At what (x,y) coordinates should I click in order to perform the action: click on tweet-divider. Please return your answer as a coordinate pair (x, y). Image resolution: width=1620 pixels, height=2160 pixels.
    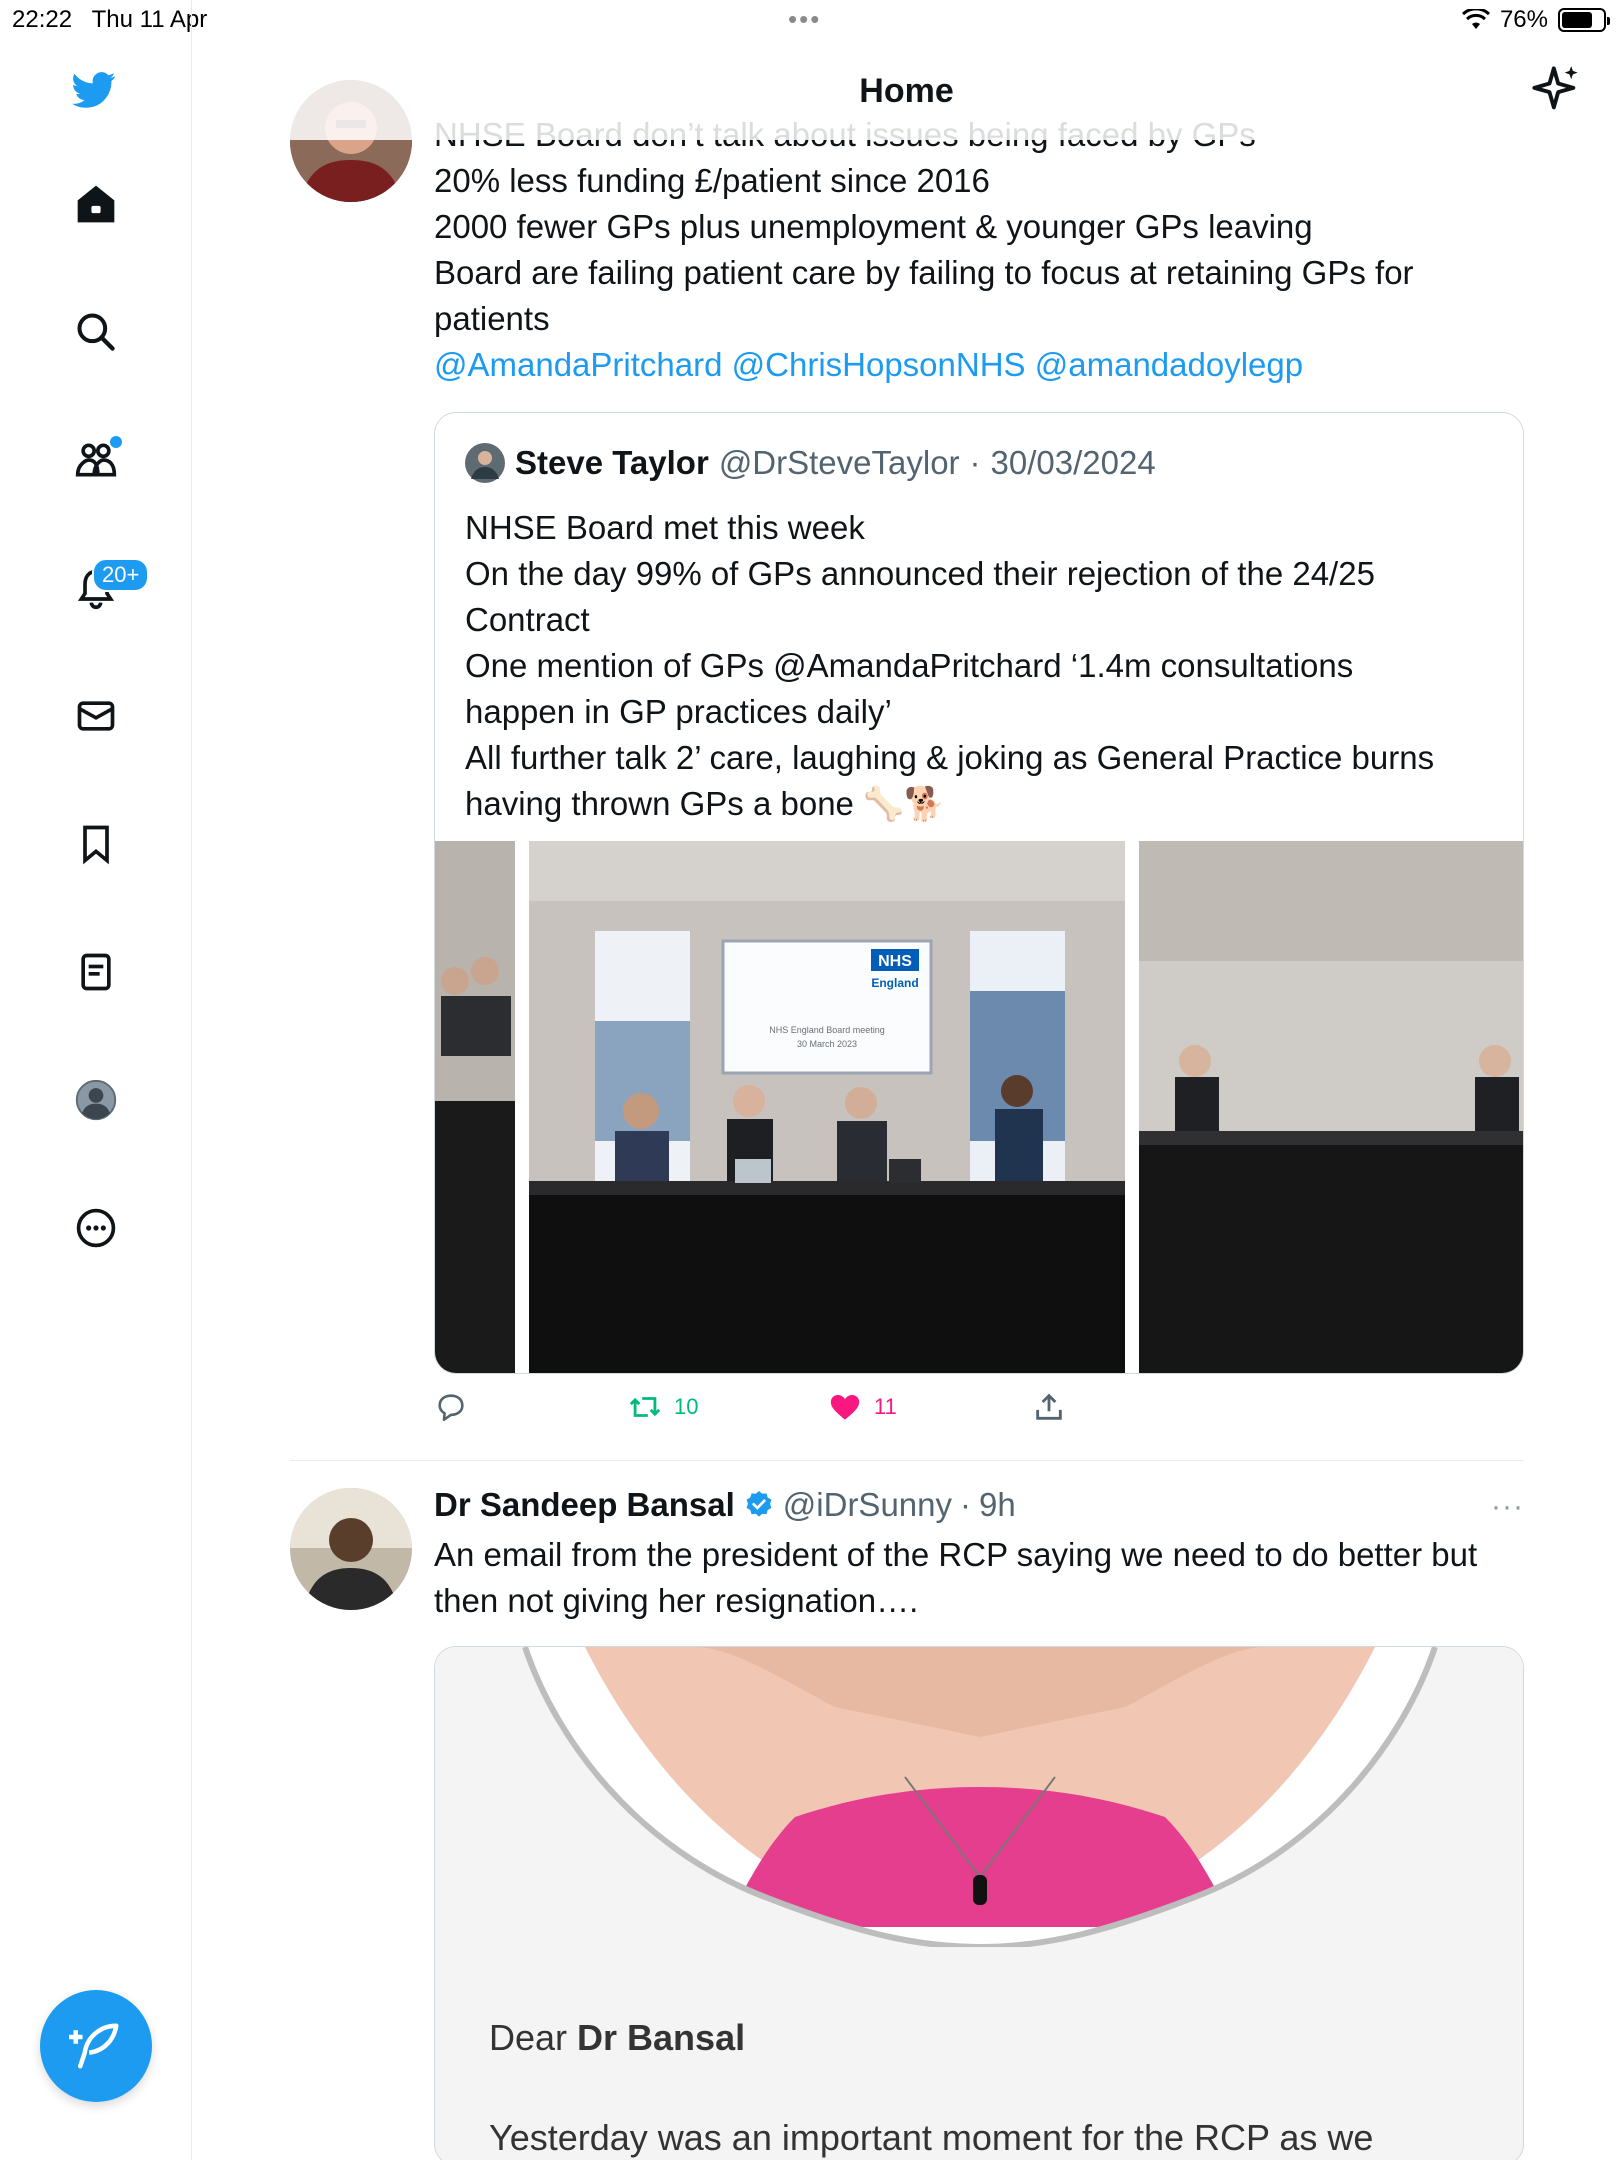
    Looking at the image, I should click on (907, 1460).